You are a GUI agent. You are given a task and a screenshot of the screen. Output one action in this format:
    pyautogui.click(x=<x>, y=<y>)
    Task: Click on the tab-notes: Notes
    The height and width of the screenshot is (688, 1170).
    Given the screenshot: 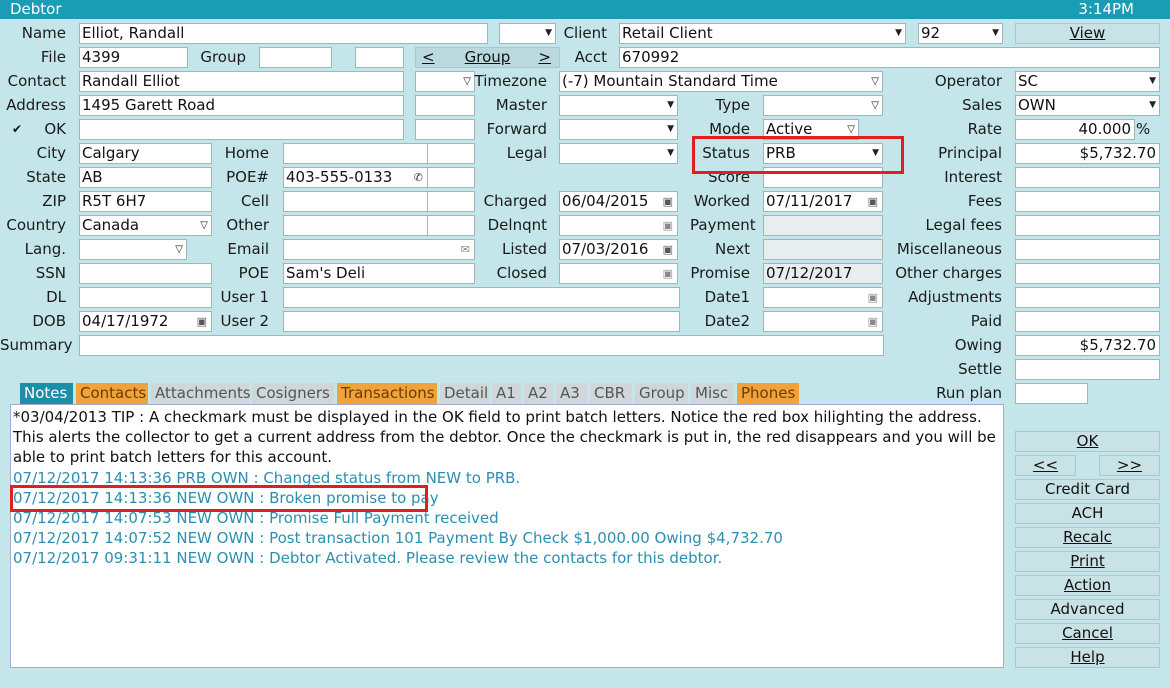 What is the action you would take?
    pyautogui.click(x=46, y=393)
    